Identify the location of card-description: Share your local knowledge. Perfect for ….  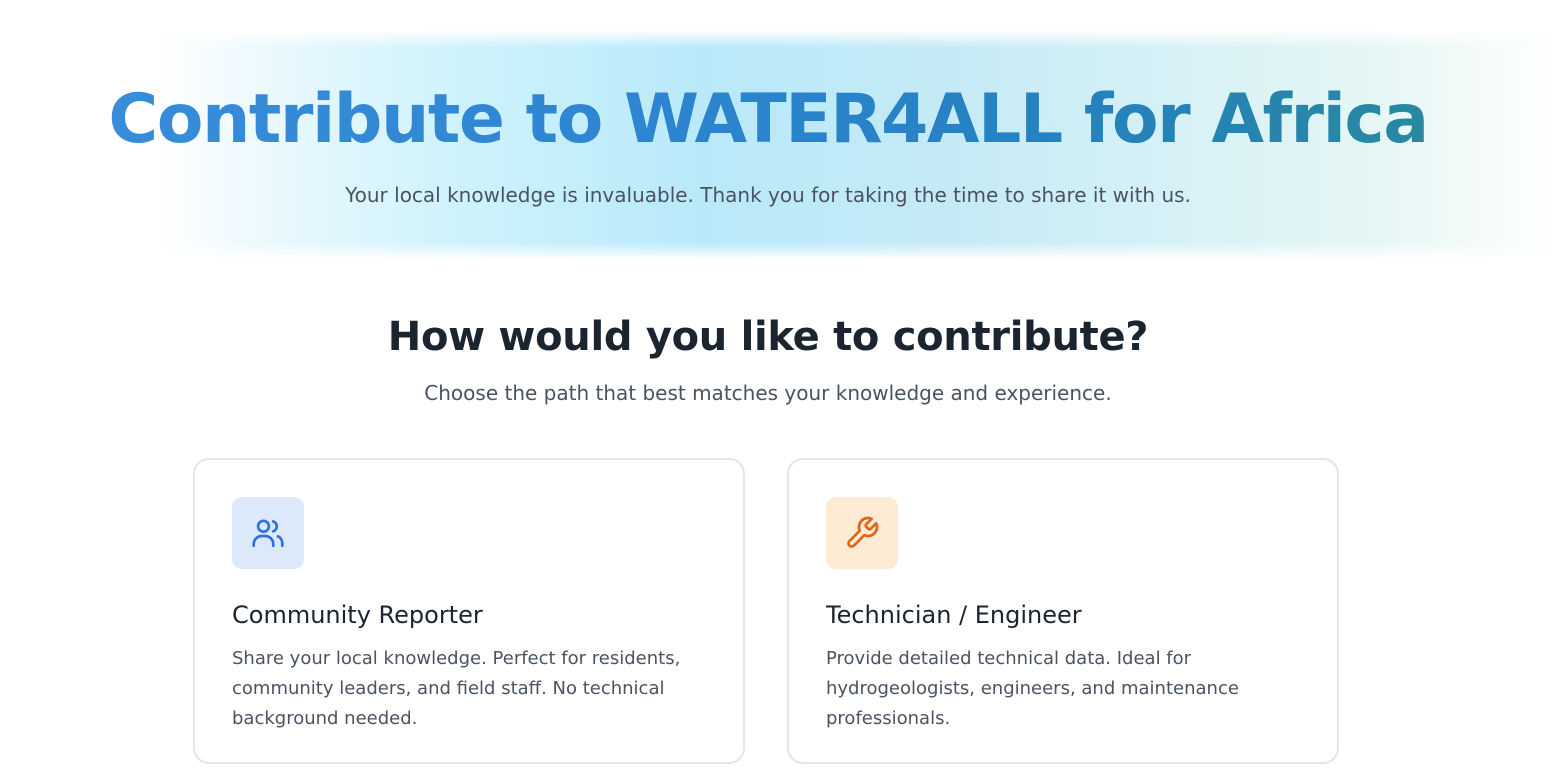
(456, 688).